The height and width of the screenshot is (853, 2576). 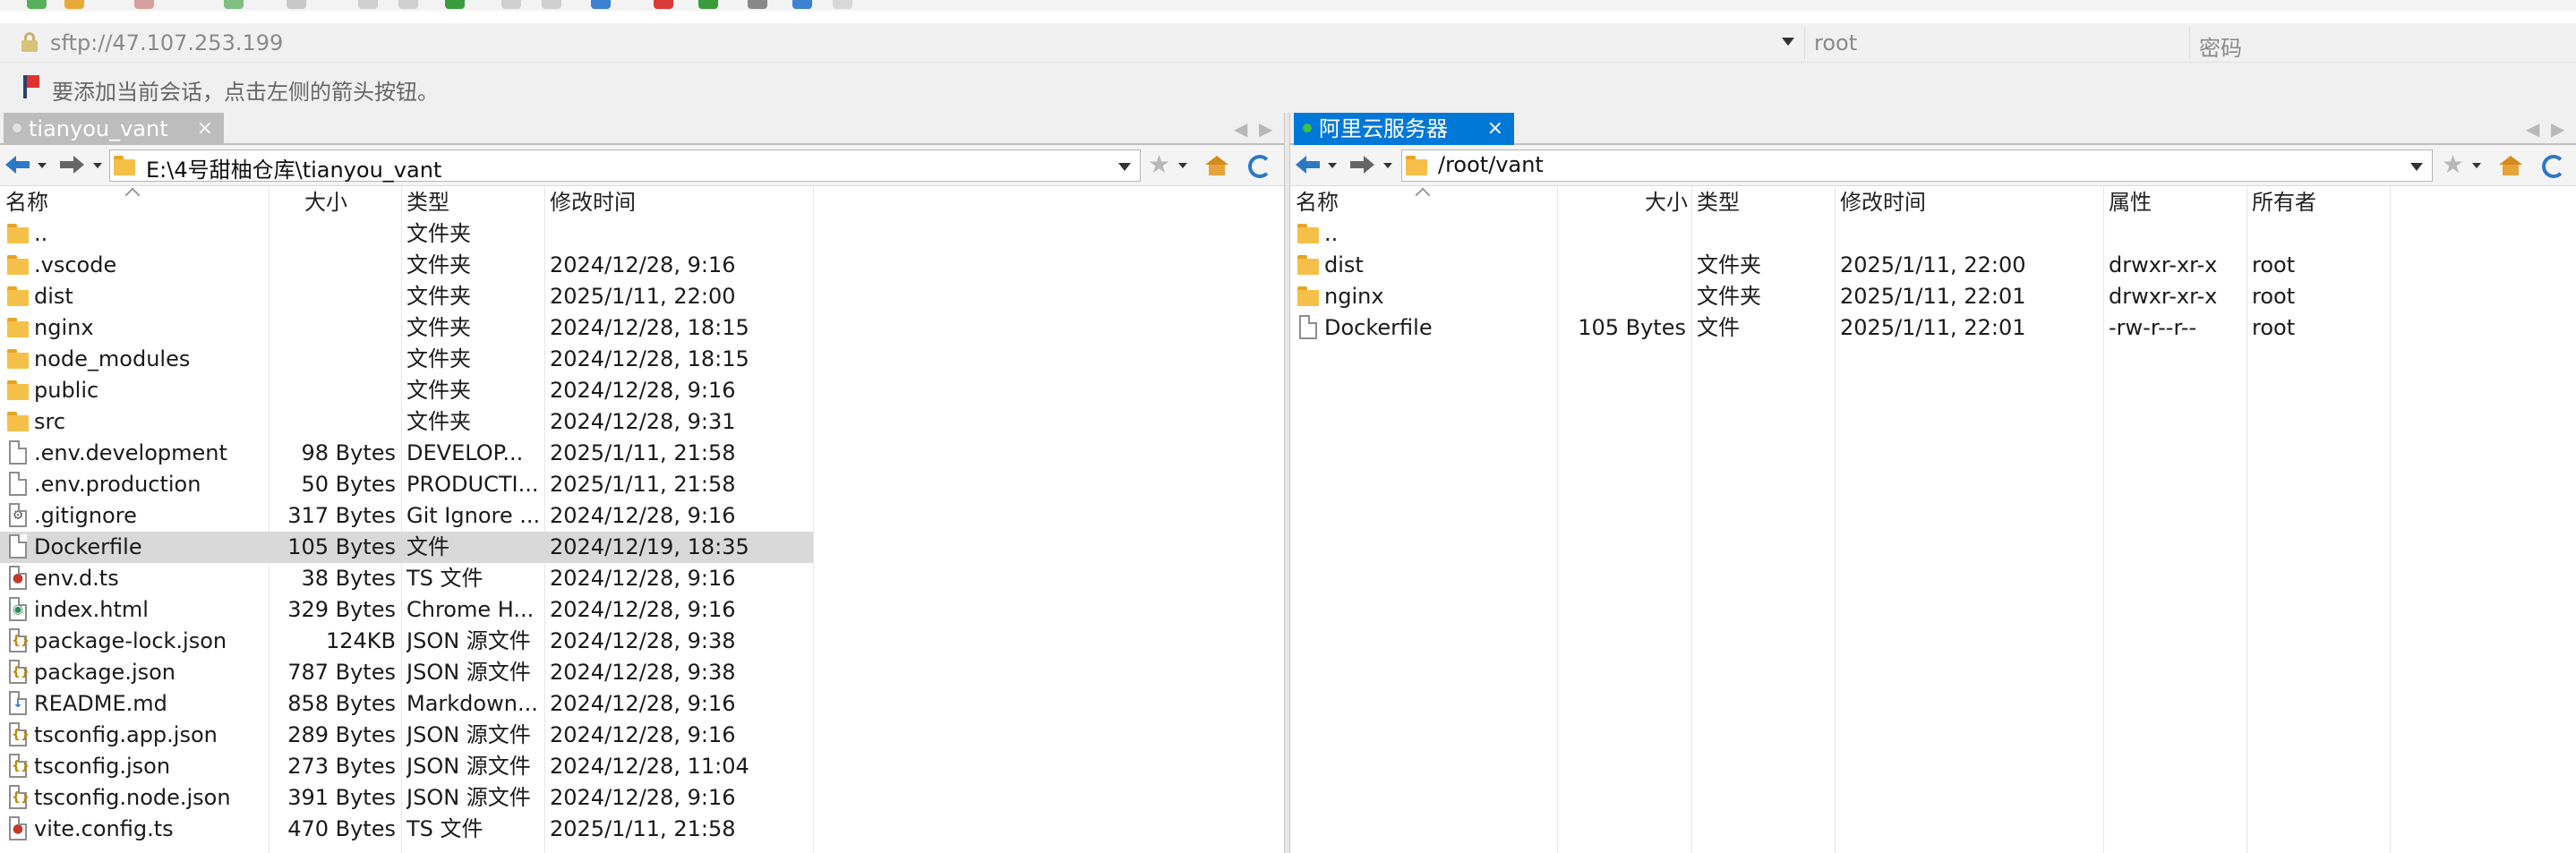 What do you see at coordinates (1404, 129) in the screenshot?
I see `tab-remote: 阿里云服务器 ×` at bounding box center [1404, 129].